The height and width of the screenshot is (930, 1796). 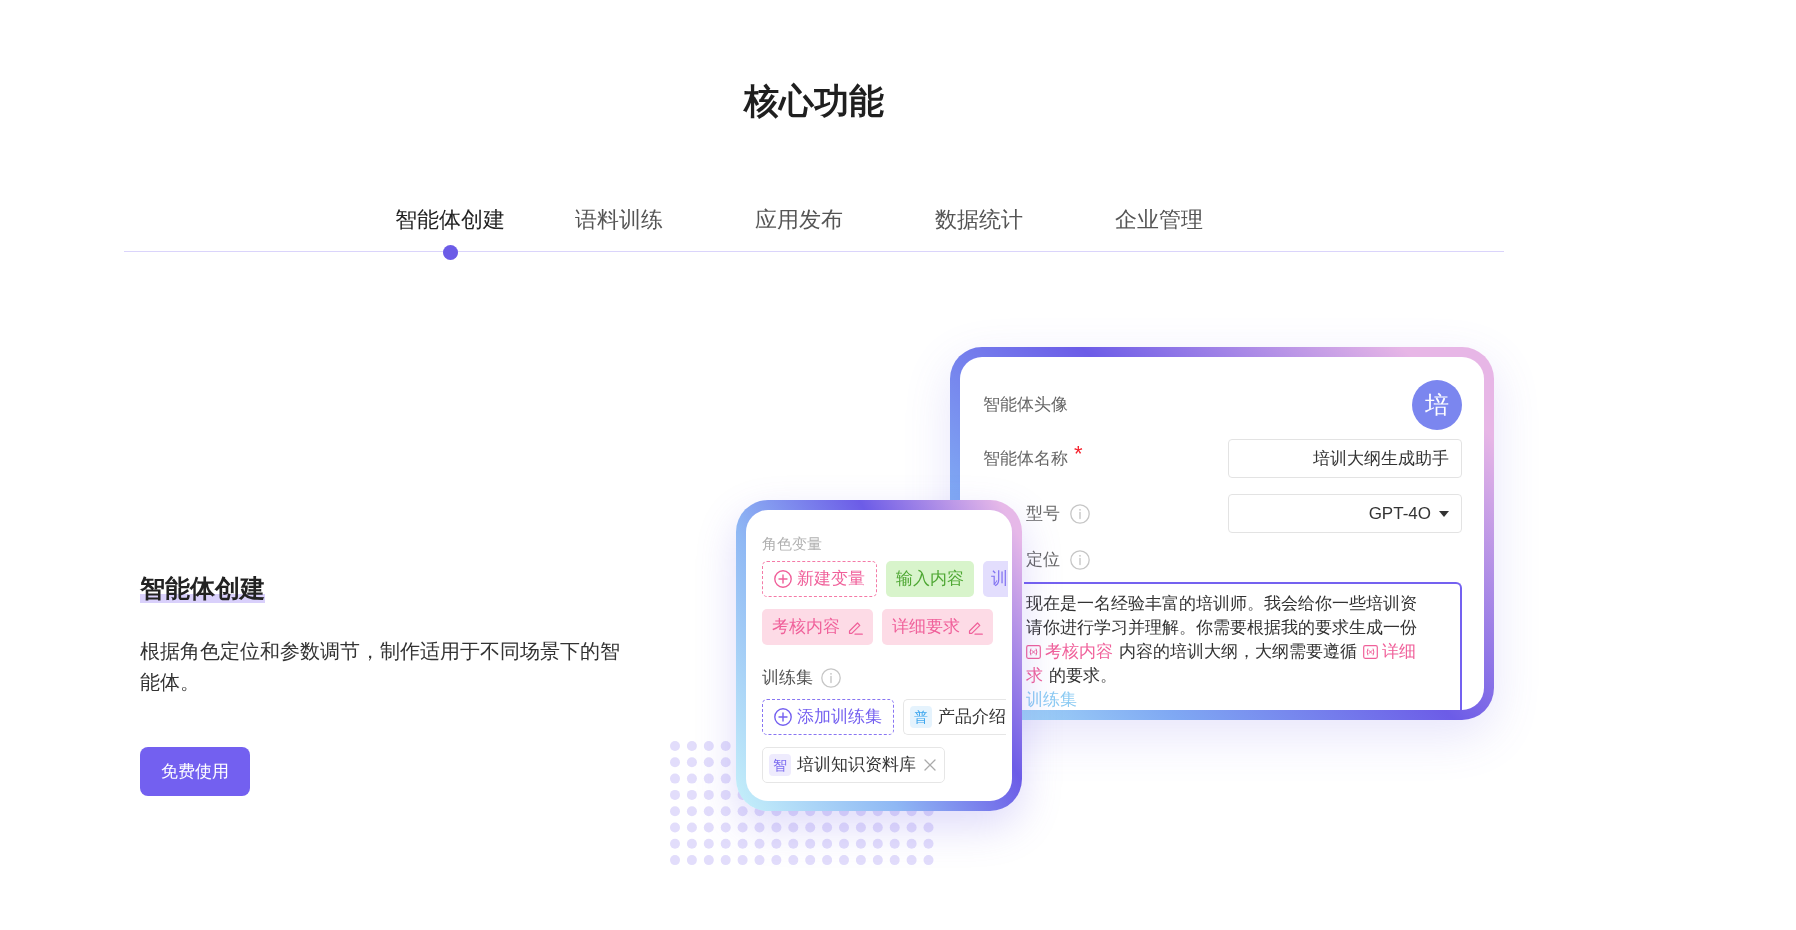 I want to click on prompt-text: 的要求。, so click(x=1083, y=676).